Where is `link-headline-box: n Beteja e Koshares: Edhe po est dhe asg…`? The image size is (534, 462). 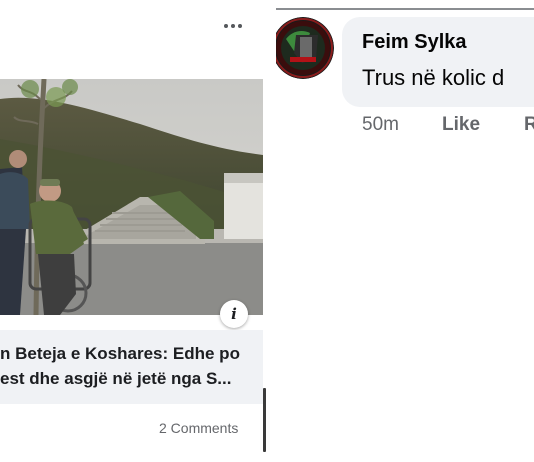
link-headline-box: n Beteja e Koshares: Edhe po est dhe asg… is located at coordinates (131, 367).